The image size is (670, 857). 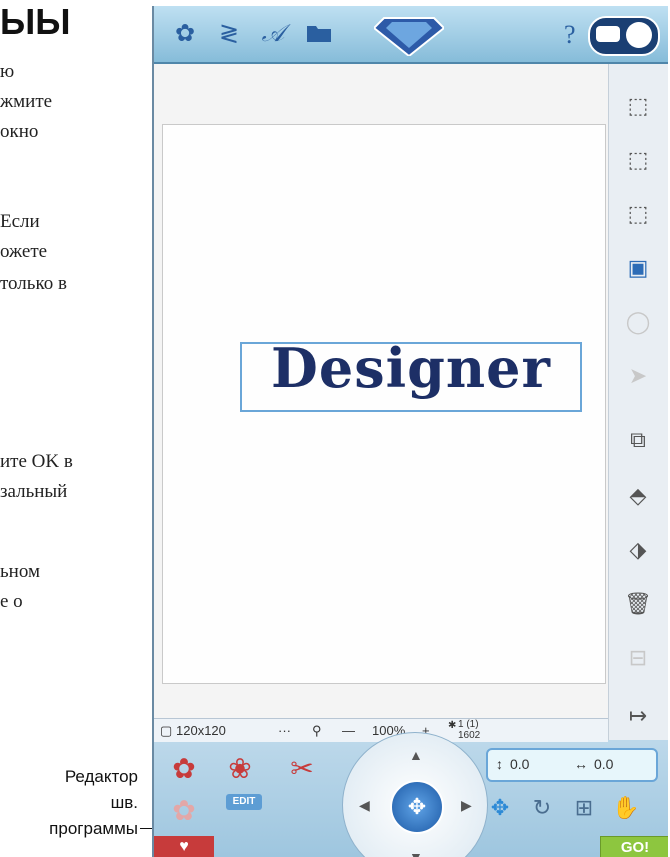 What do you see at coordinates (244, 802) in the screenshot?
I see `stitch-program-editor-button: EDIT` at bounding box center [244, 802].